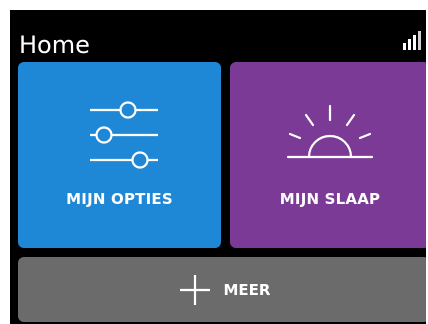  I want to click on more-label: MEER, so click(247, 289).